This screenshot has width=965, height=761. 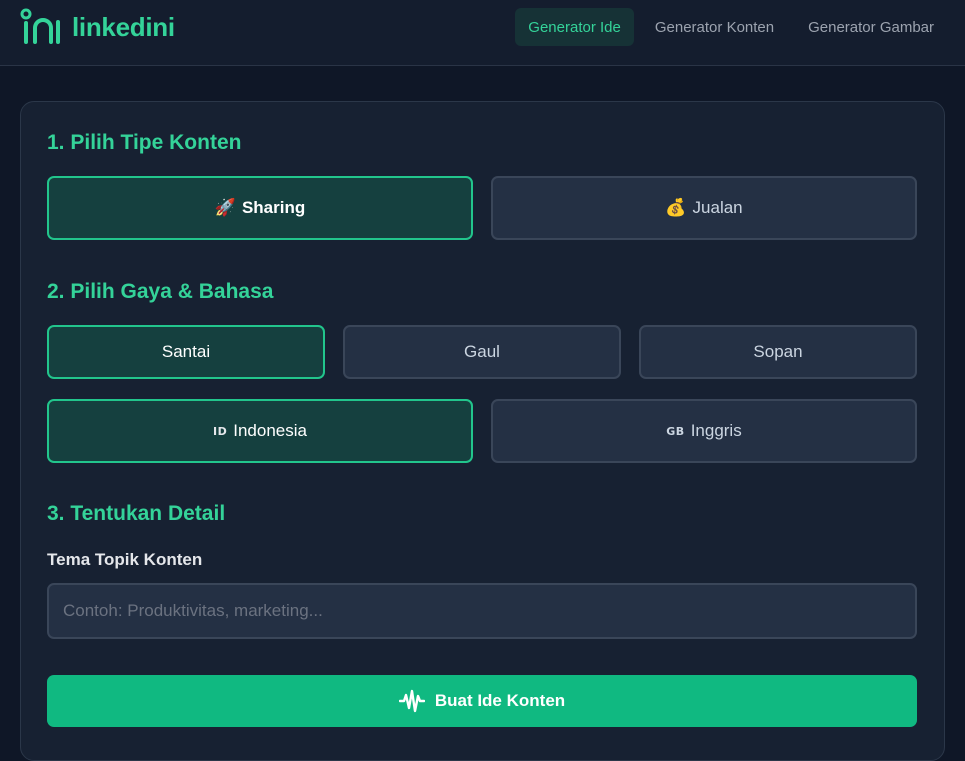 What do you see at coordinates (270, 430) in the screenshot?
I see `language-label: Indonesia` at bounding box center [270, 430].